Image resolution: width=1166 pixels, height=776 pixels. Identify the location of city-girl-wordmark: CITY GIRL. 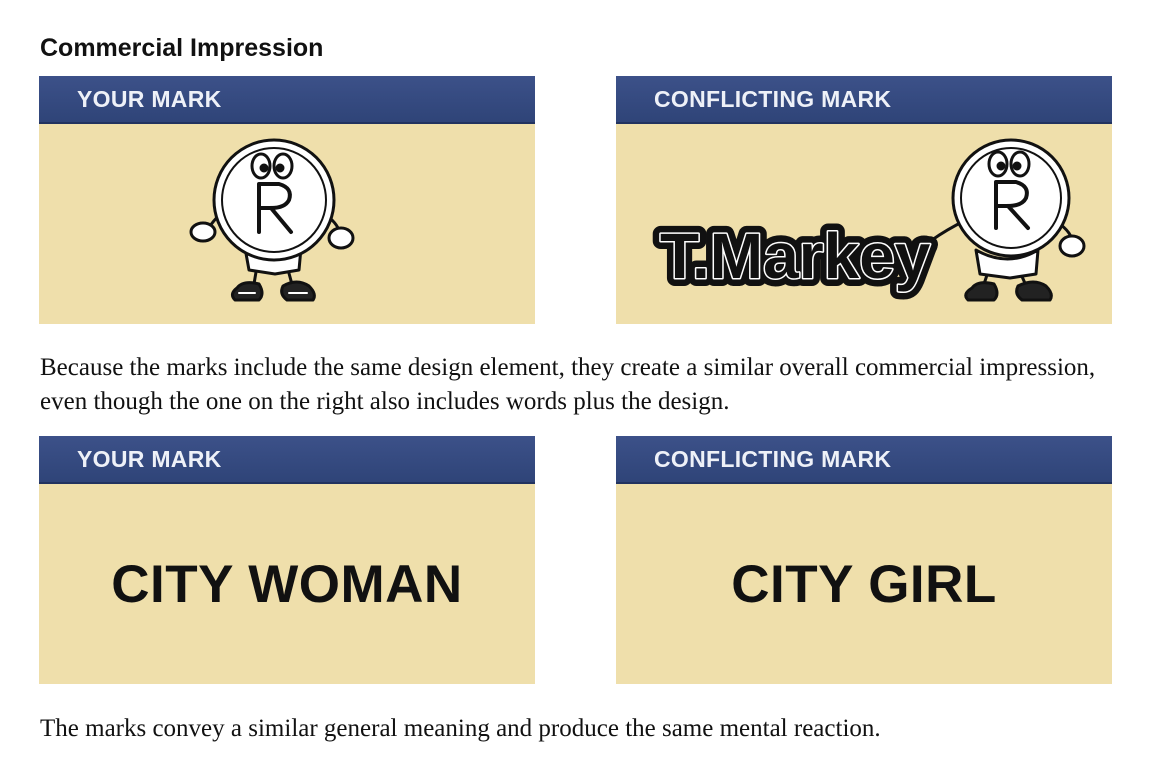
(864, 584).